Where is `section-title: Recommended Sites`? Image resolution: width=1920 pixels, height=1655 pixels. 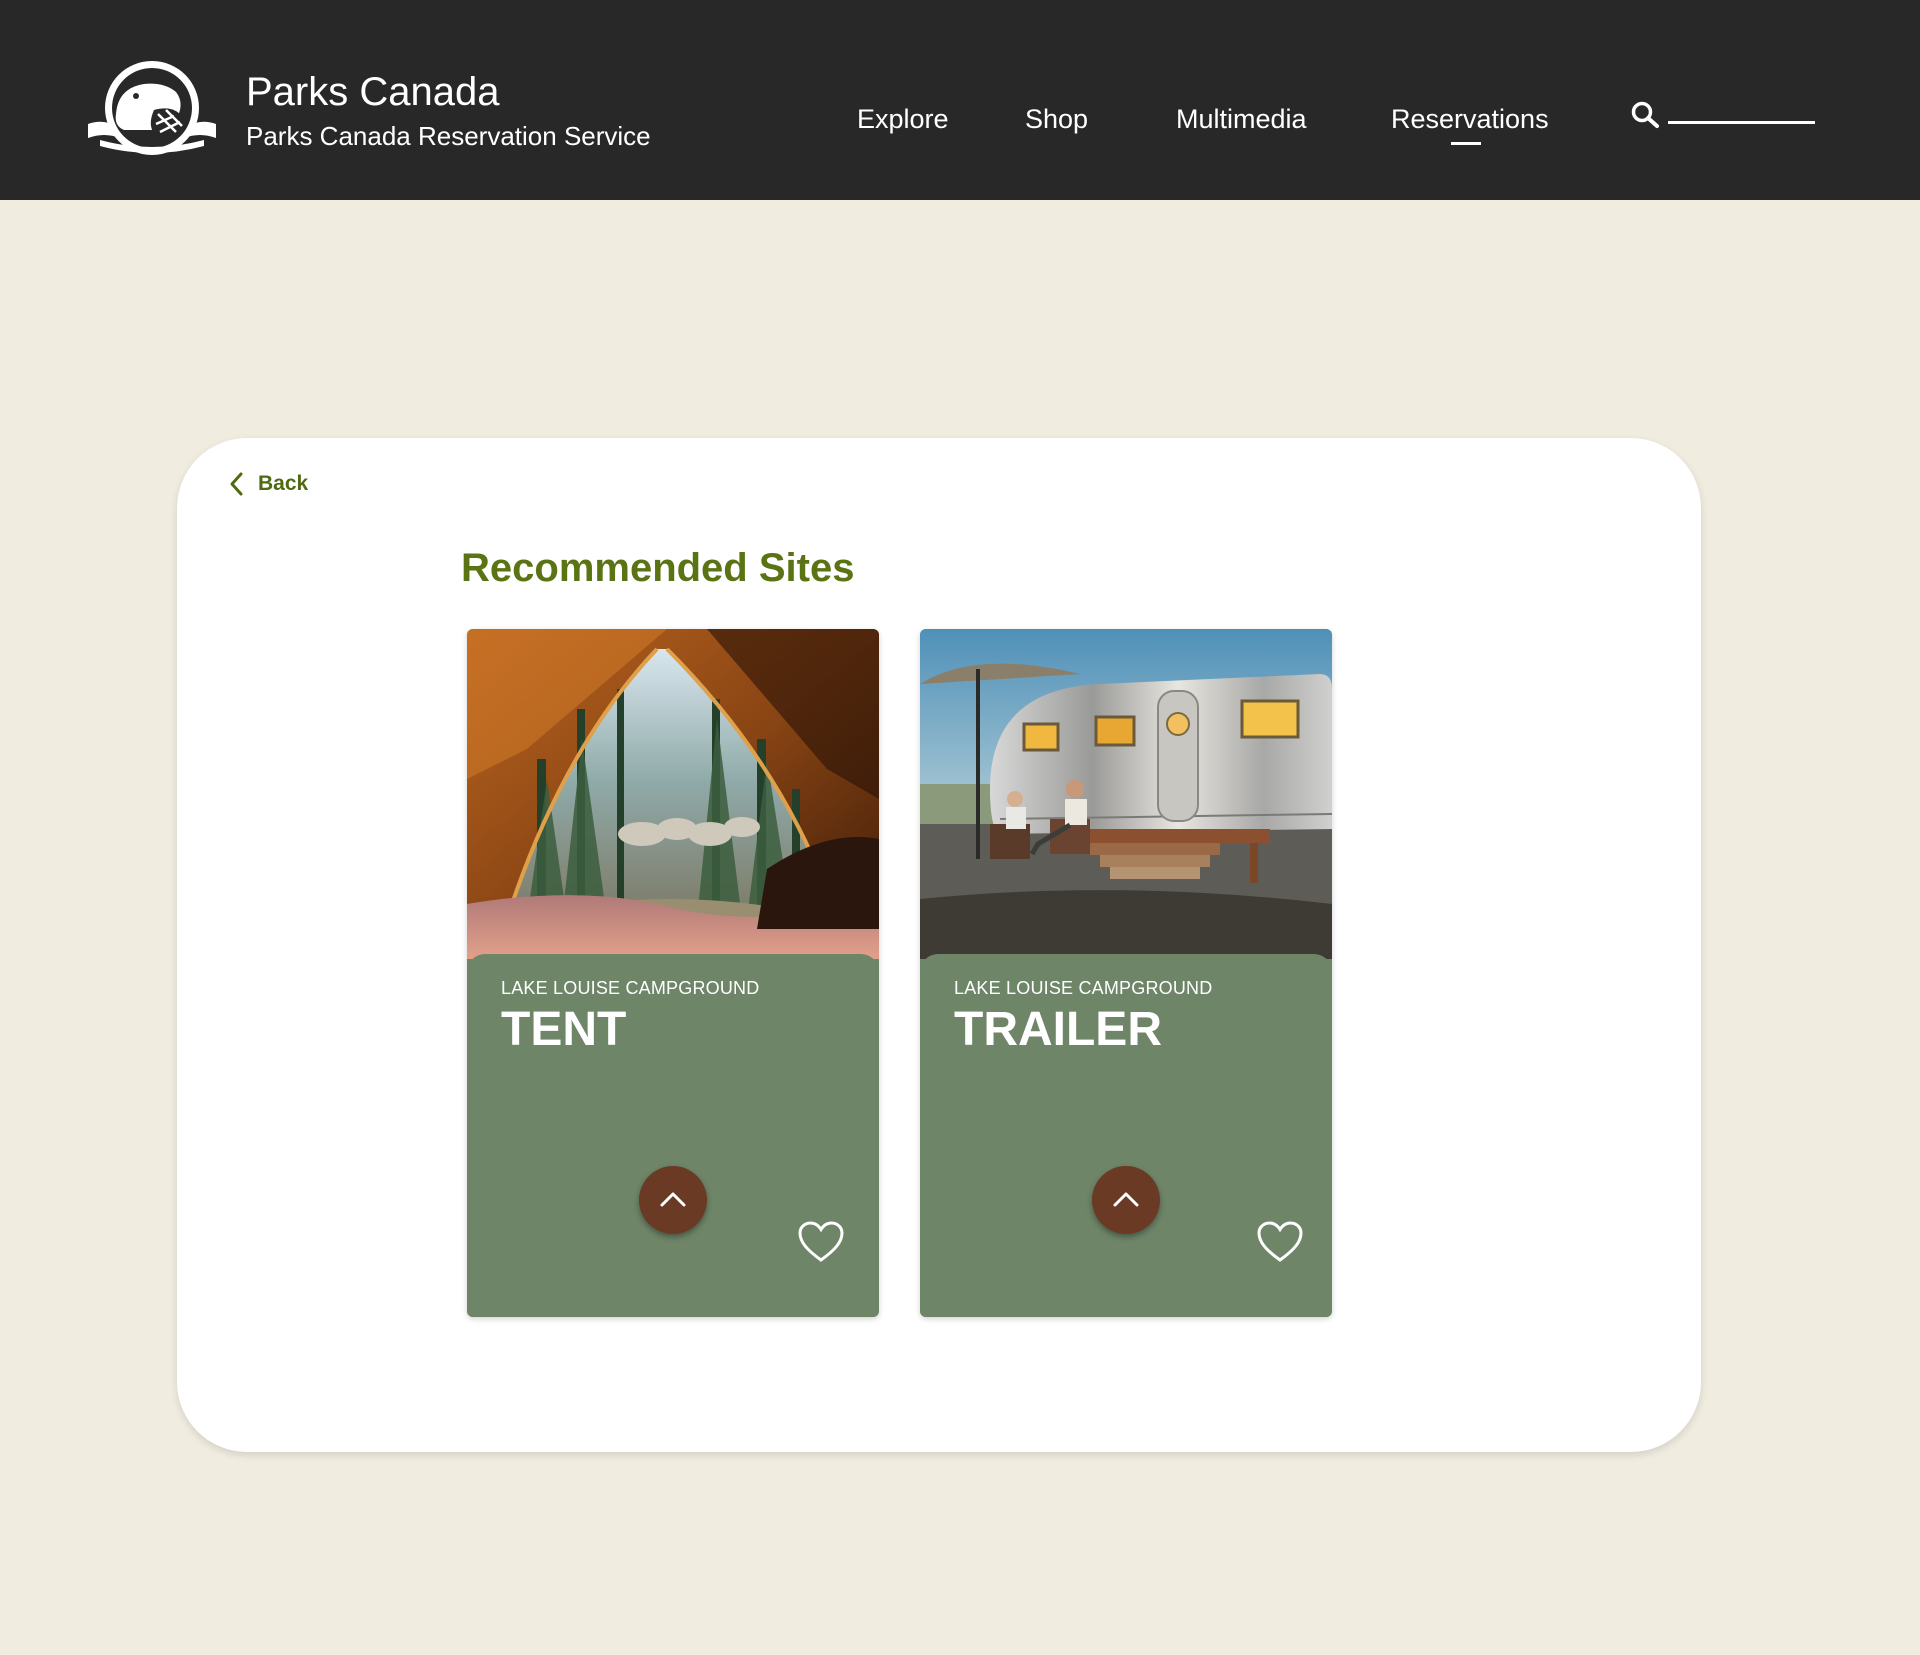
section-title: Recommended Sites is located at coordinates (658, 568).